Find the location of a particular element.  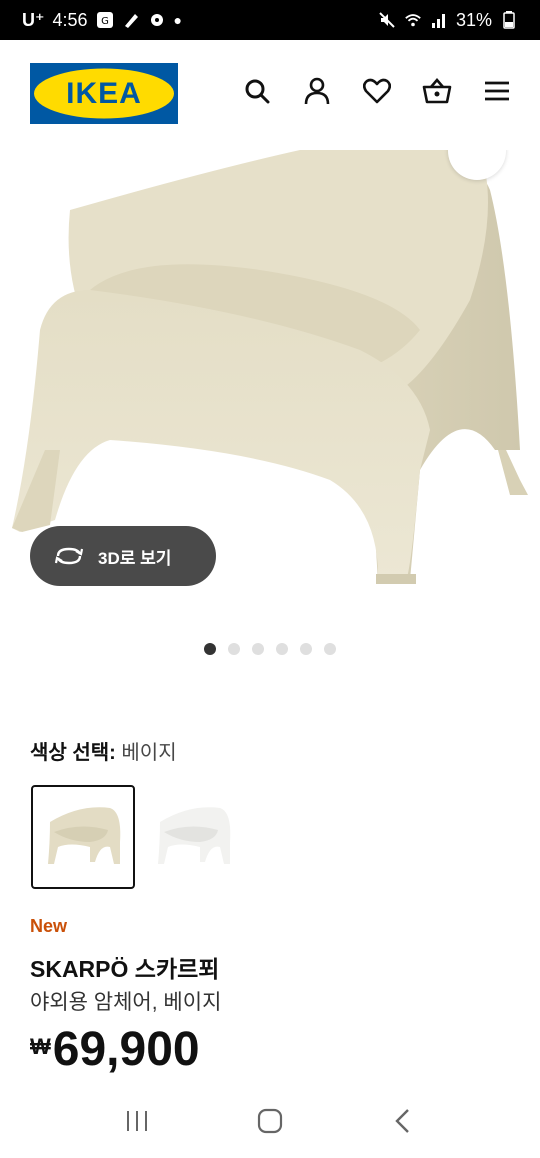

battery-percent: 31% is located at coordinates (473, 19).